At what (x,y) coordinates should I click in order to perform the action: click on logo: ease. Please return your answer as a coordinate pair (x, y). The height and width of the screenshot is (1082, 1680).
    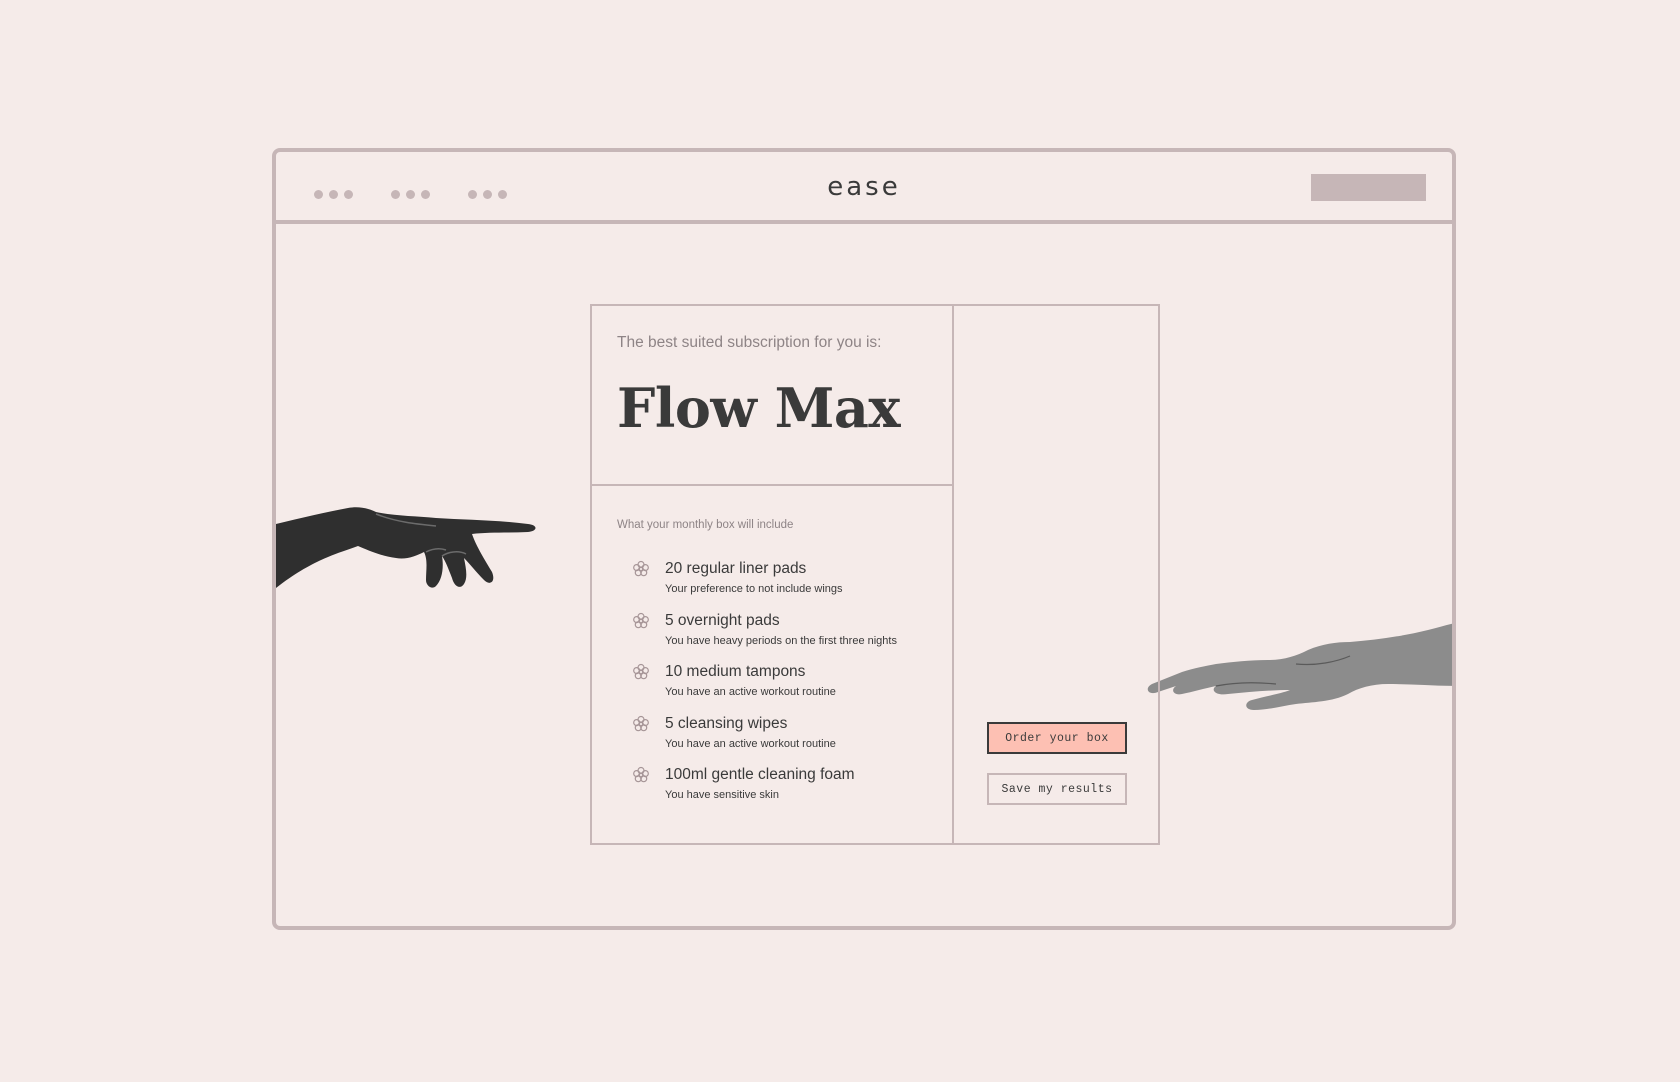
    Looking at the image, I should click on (864, 187).